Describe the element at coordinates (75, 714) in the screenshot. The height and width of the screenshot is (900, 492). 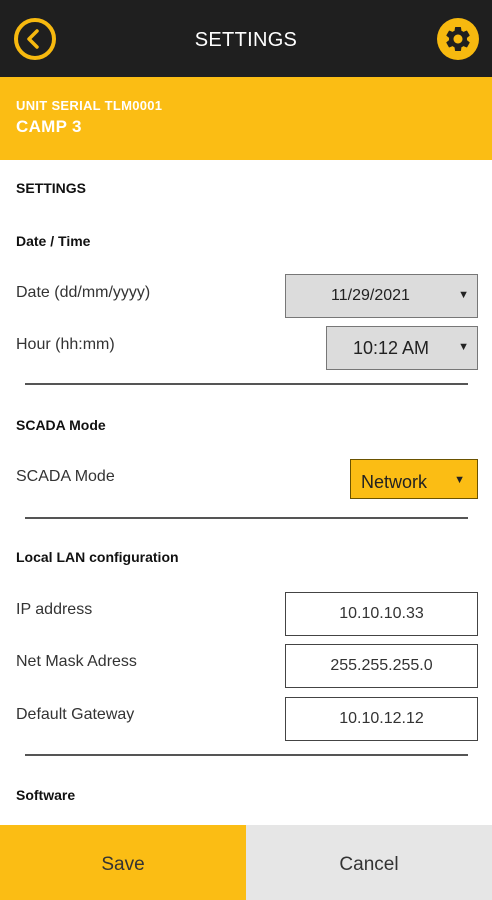
I see `default-gateway-label: Default Gateway` at that location.